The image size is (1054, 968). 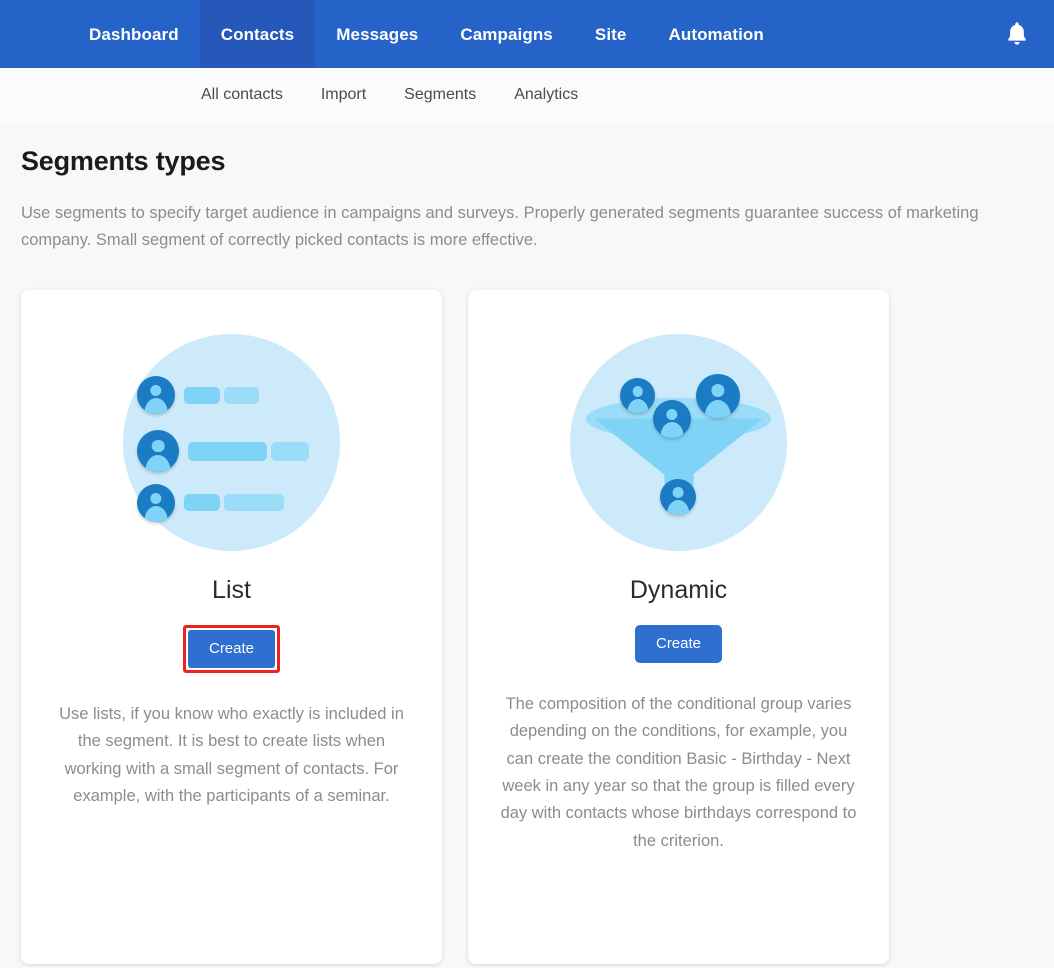 I want to click on nav-item-automation: Automation, so click(x=715, y=34).